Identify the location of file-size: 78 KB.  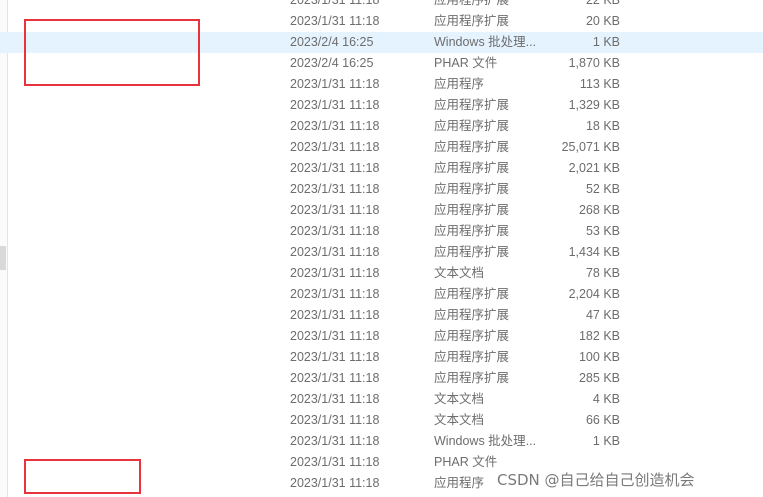
(602, 273).